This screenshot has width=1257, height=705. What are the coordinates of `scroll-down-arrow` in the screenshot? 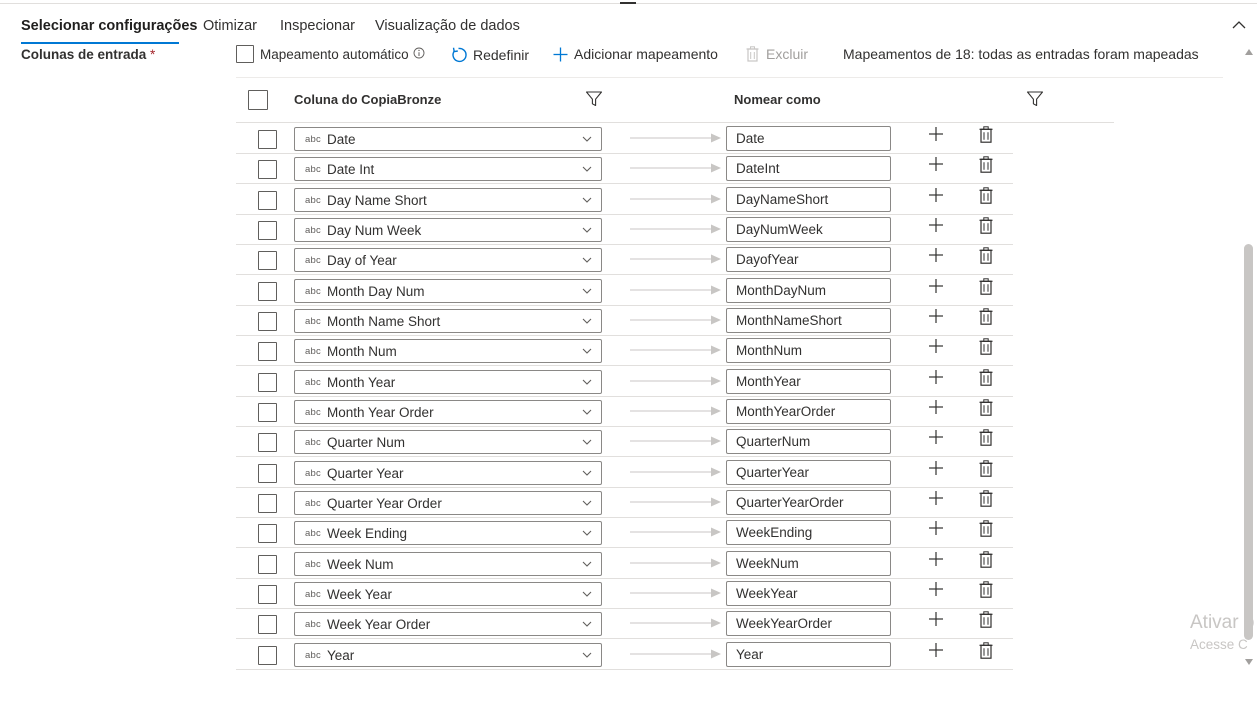 It's located at (1249, 662).